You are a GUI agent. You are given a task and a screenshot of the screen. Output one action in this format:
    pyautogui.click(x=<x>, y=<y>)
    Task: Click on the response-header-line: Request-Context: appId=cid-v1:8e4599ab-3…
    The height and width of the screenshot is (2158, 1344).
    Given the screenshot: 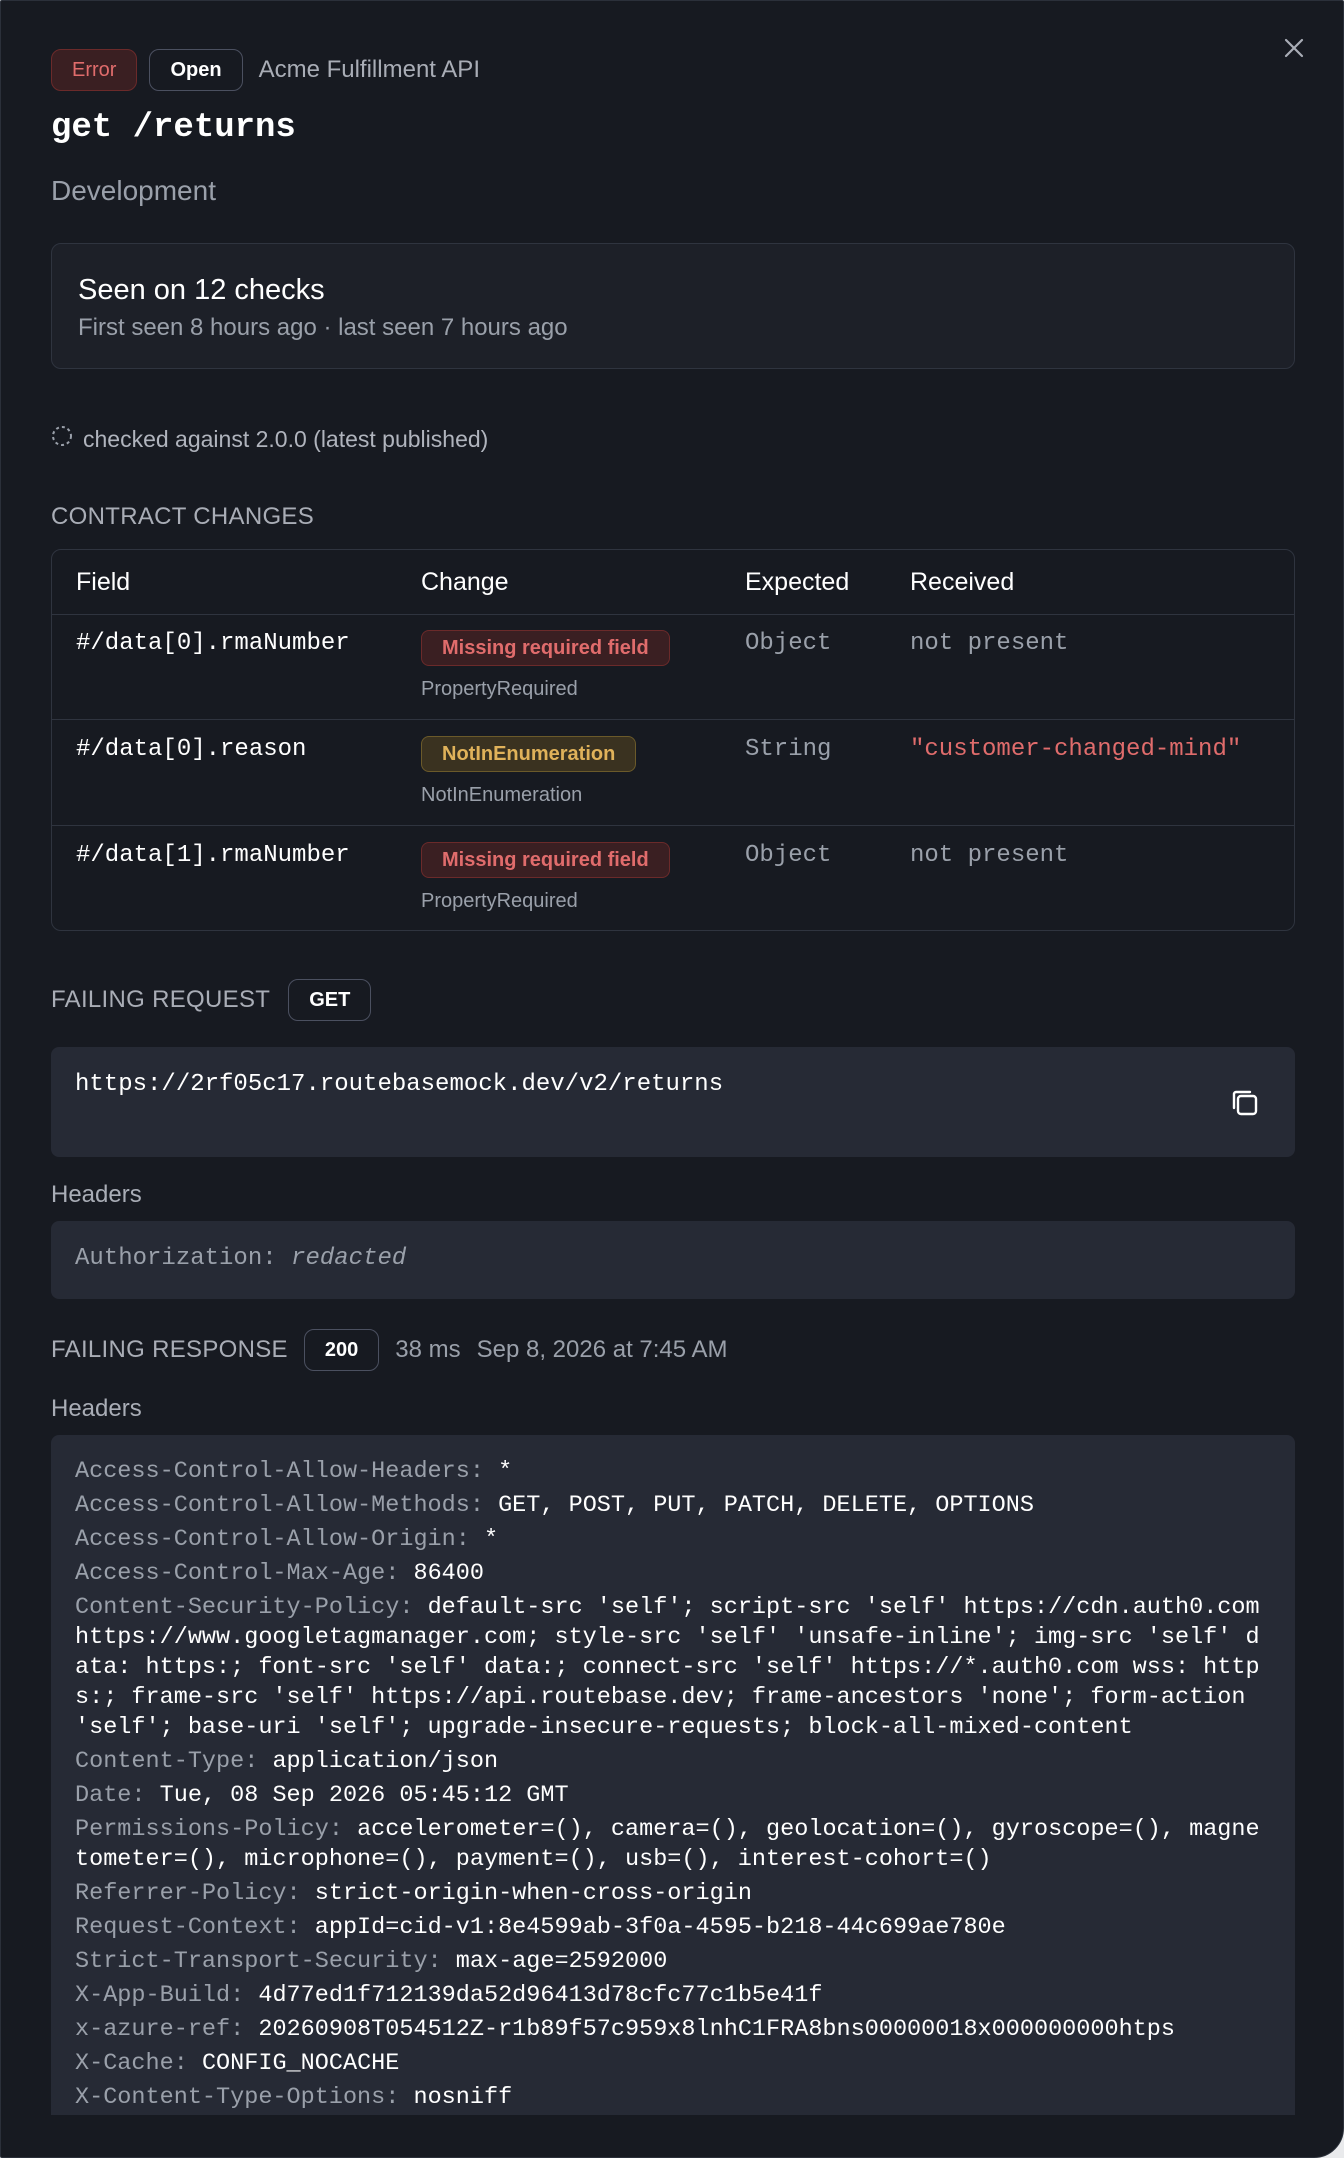 What is the action you would take?
    pyautogui.click(x=673, y=1928)
    